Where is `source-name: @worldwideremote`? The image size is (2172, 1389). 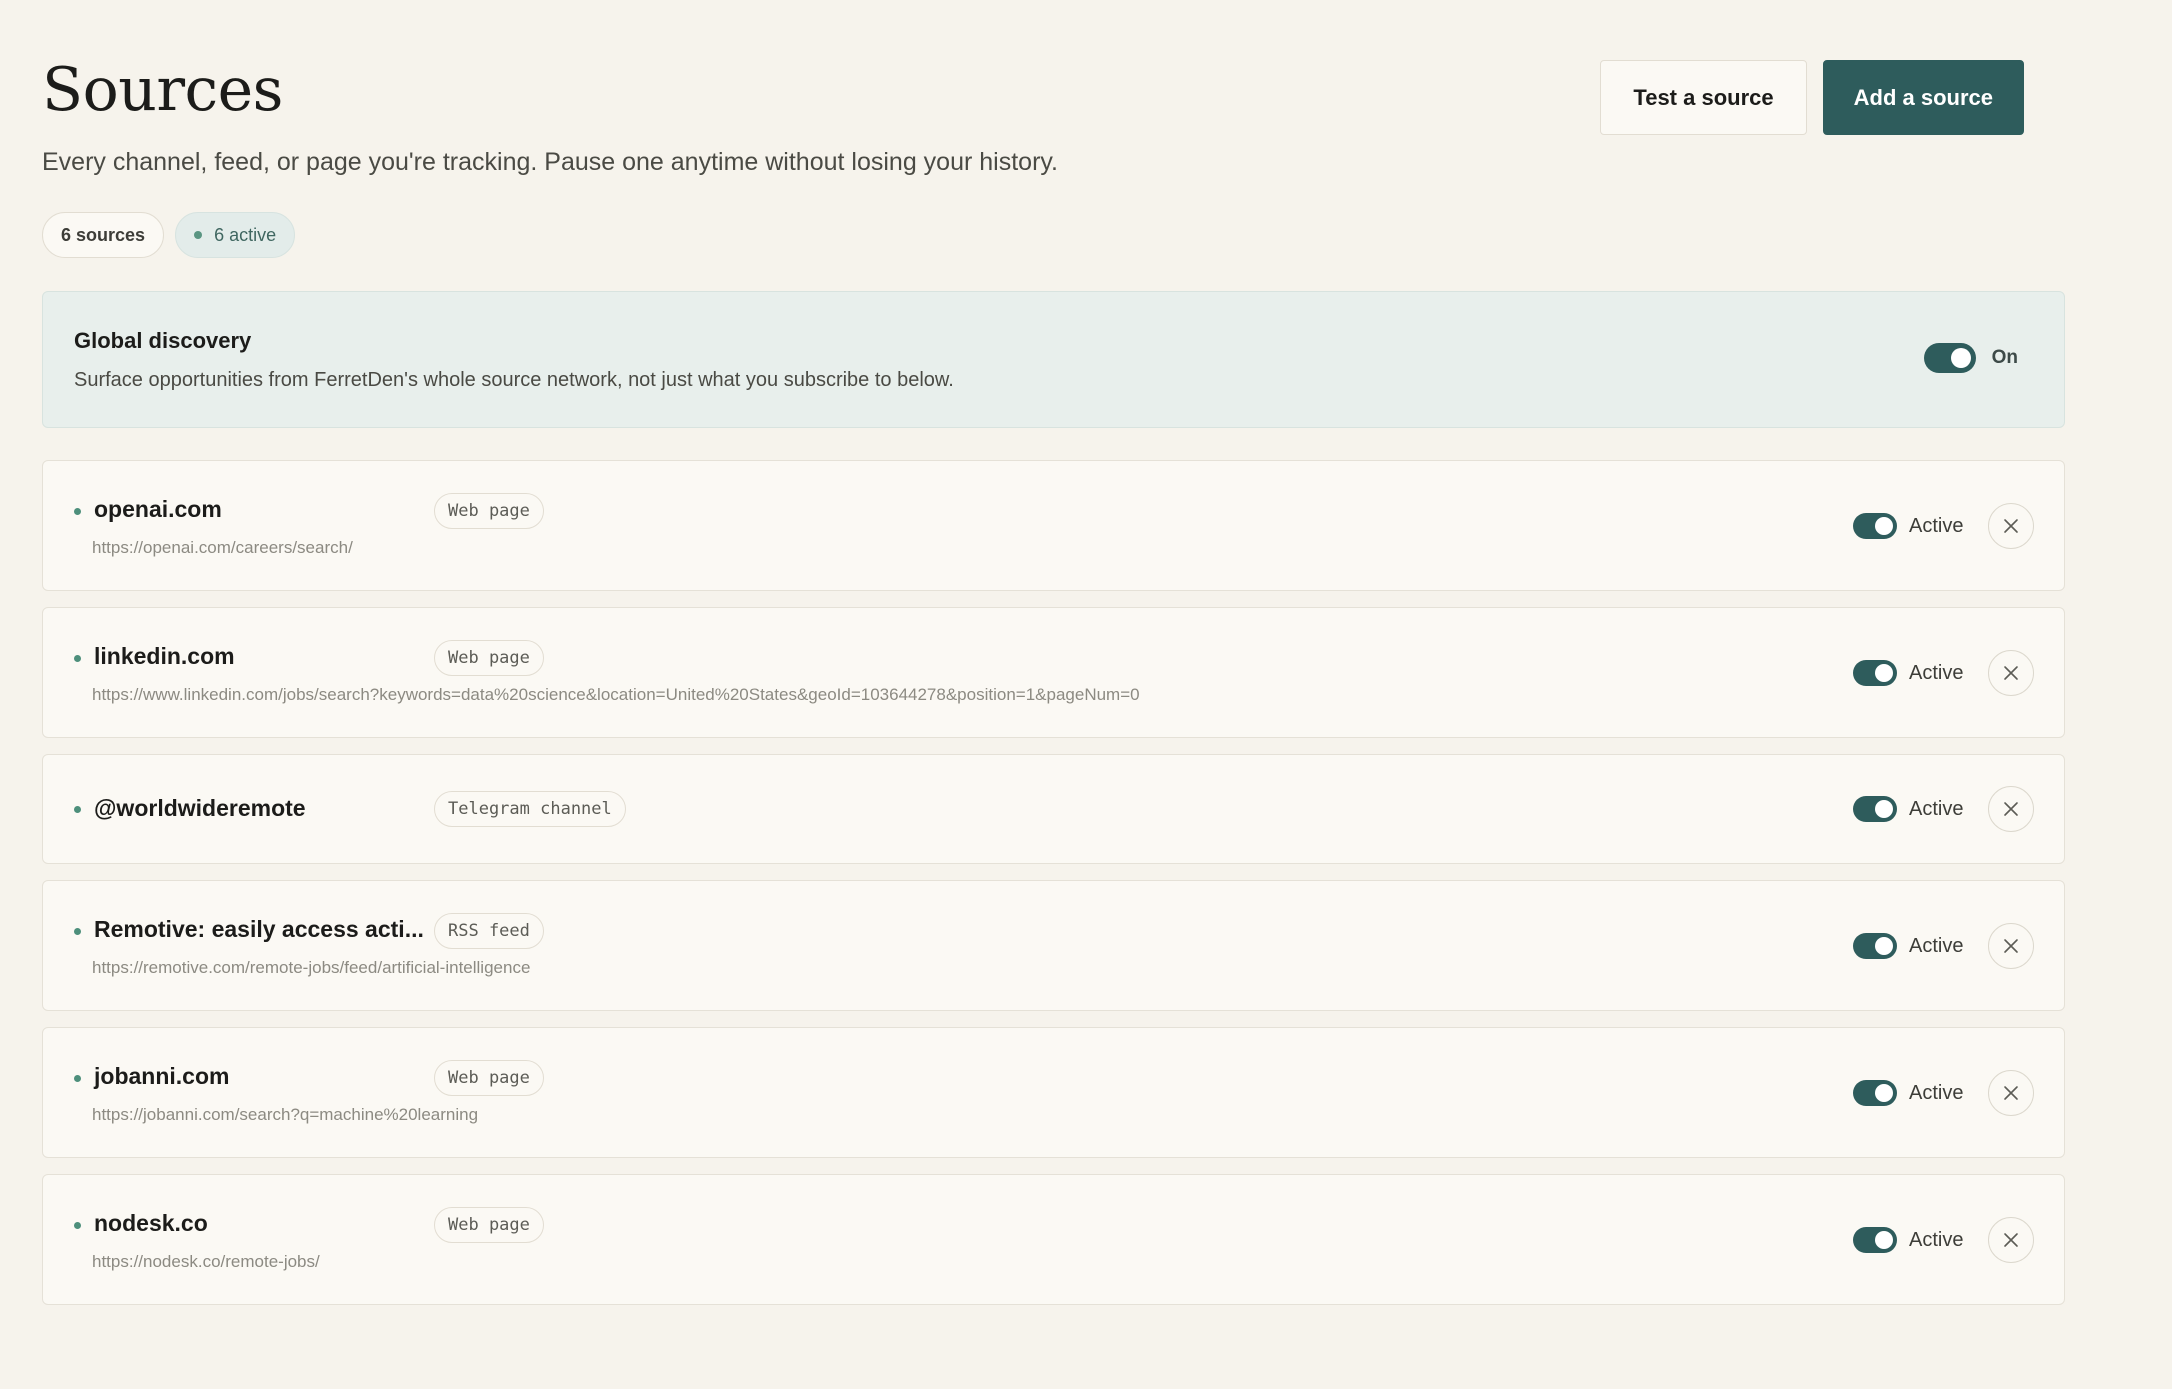
source-name: @worldwideremote is located at coordinates (200, 808).